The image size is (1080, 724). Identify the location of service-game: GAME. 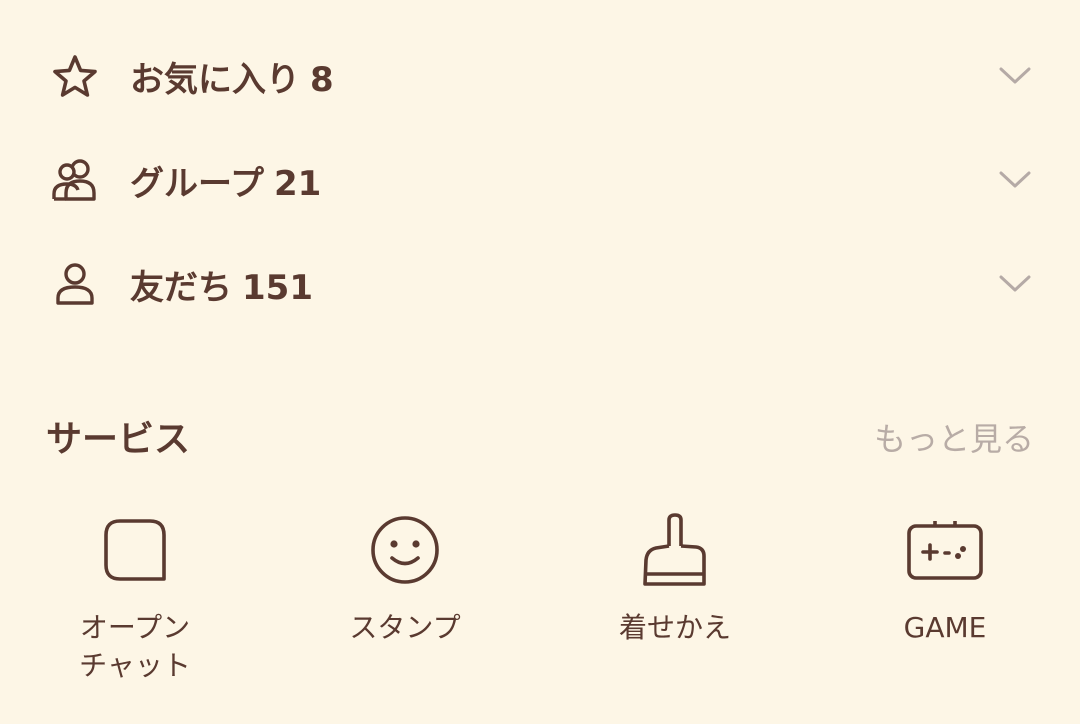
(945, 605).